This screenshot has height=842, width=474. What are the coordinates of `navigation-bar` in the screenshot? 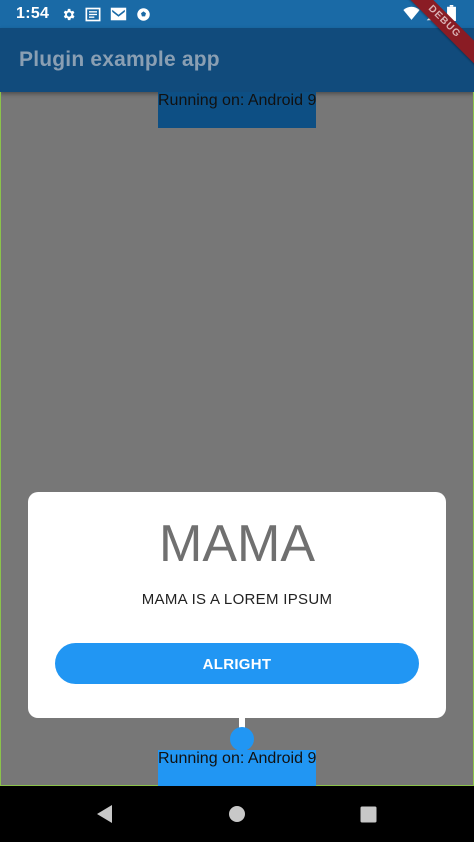 It's located at (237, 814).